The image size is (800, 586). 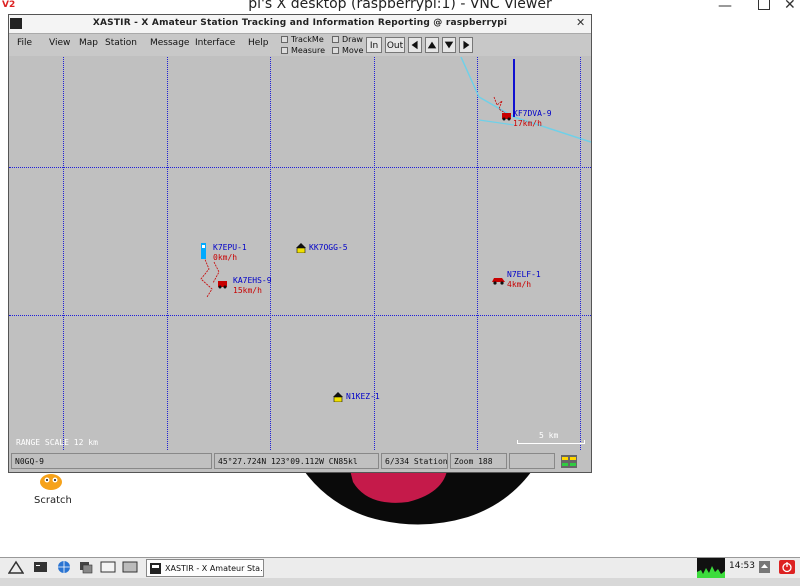 I want to click on terminal-icon, so click(x=41, y=567).